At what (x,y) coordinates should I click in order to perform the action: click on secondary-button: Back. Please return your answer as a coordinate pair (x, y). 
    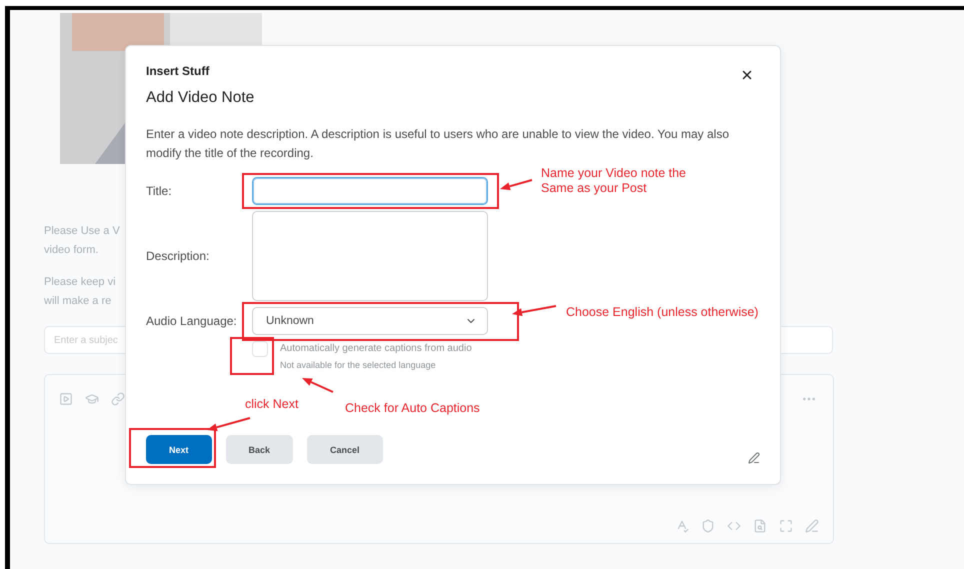
    Looking at the image, I should click on (260, 449).